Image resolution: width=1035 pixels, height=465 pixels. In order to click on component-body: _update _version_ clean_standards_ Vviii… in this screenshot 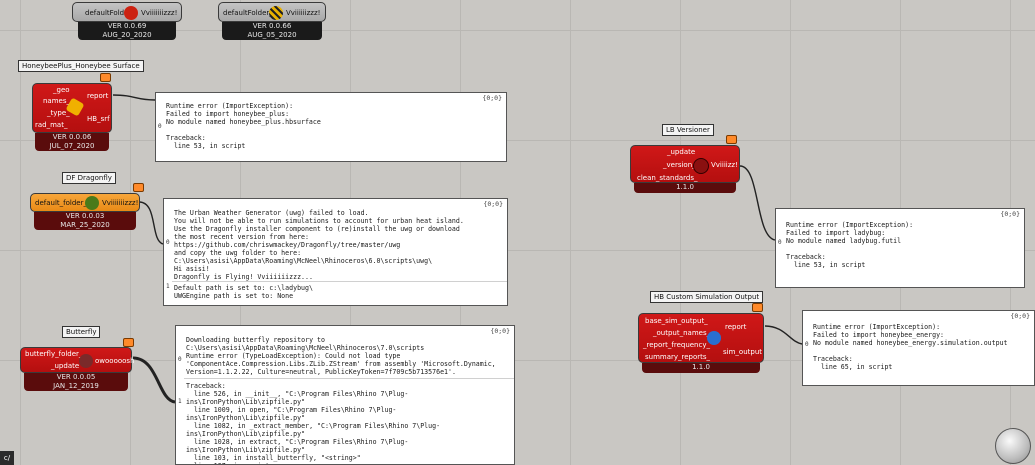, I will do `click(685, 164)`.